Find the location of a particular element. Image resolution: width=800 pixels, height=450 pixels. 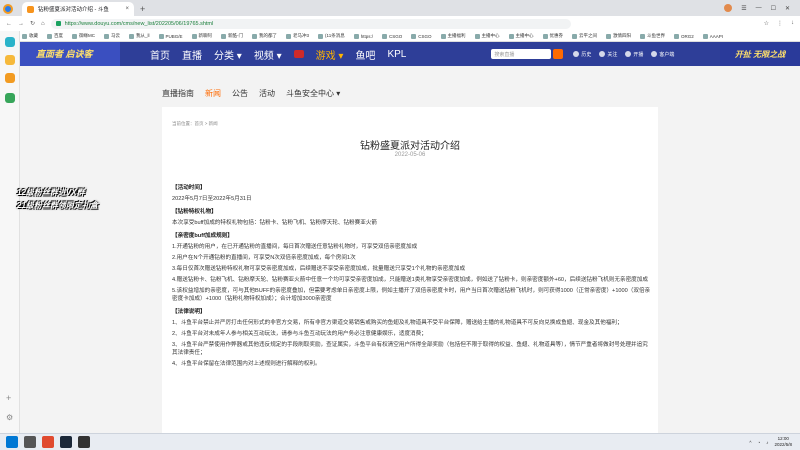

star-icon: ☆ is located at coordinates (766, 23).